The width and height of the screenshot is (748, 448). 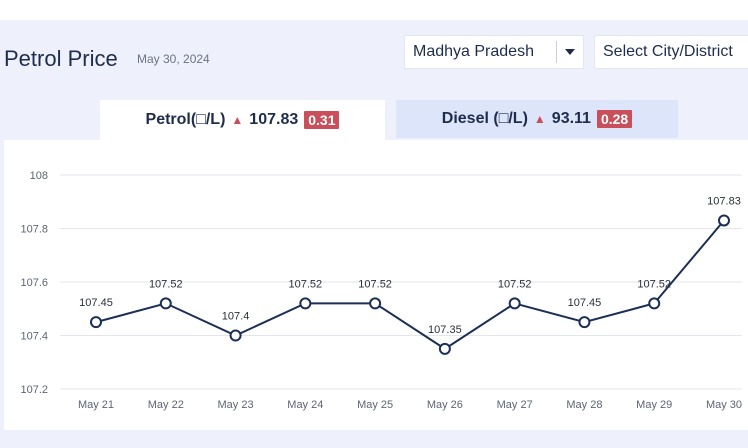 I want to click on tab-petrol-label: Petrol(□/L), so click(x=185, y=119).